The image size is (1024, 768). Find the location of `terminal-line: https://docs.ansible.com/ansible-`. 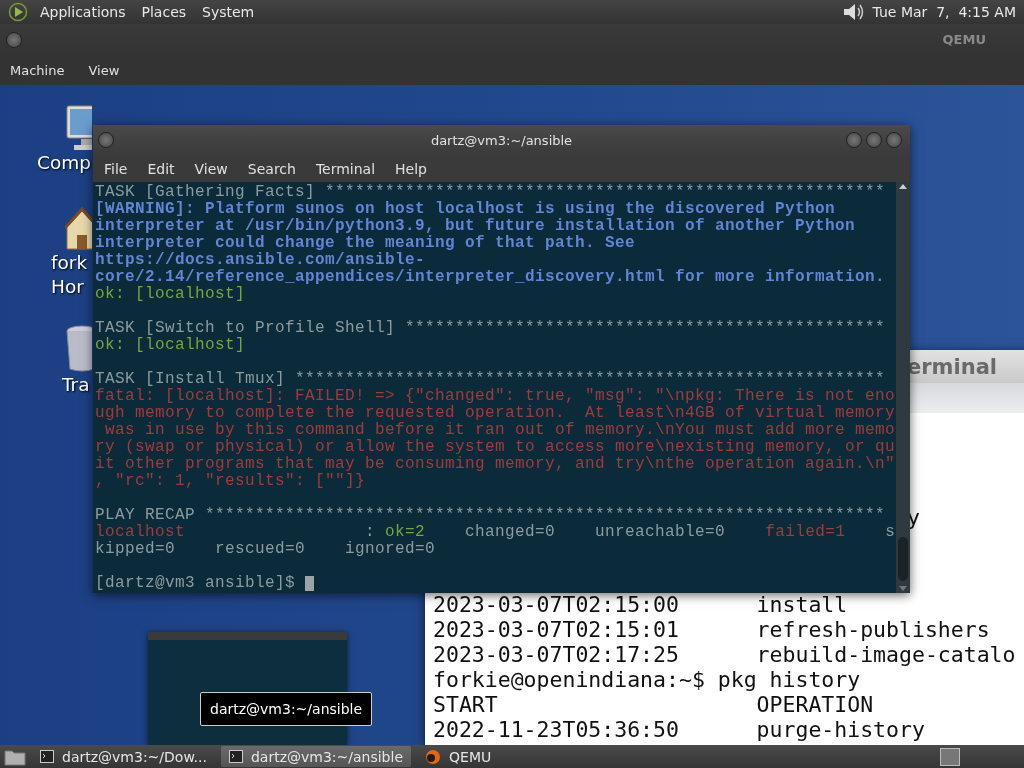

terminal-line: https://docs.ansible.com/ansible- is located at coordinates (261, 260).